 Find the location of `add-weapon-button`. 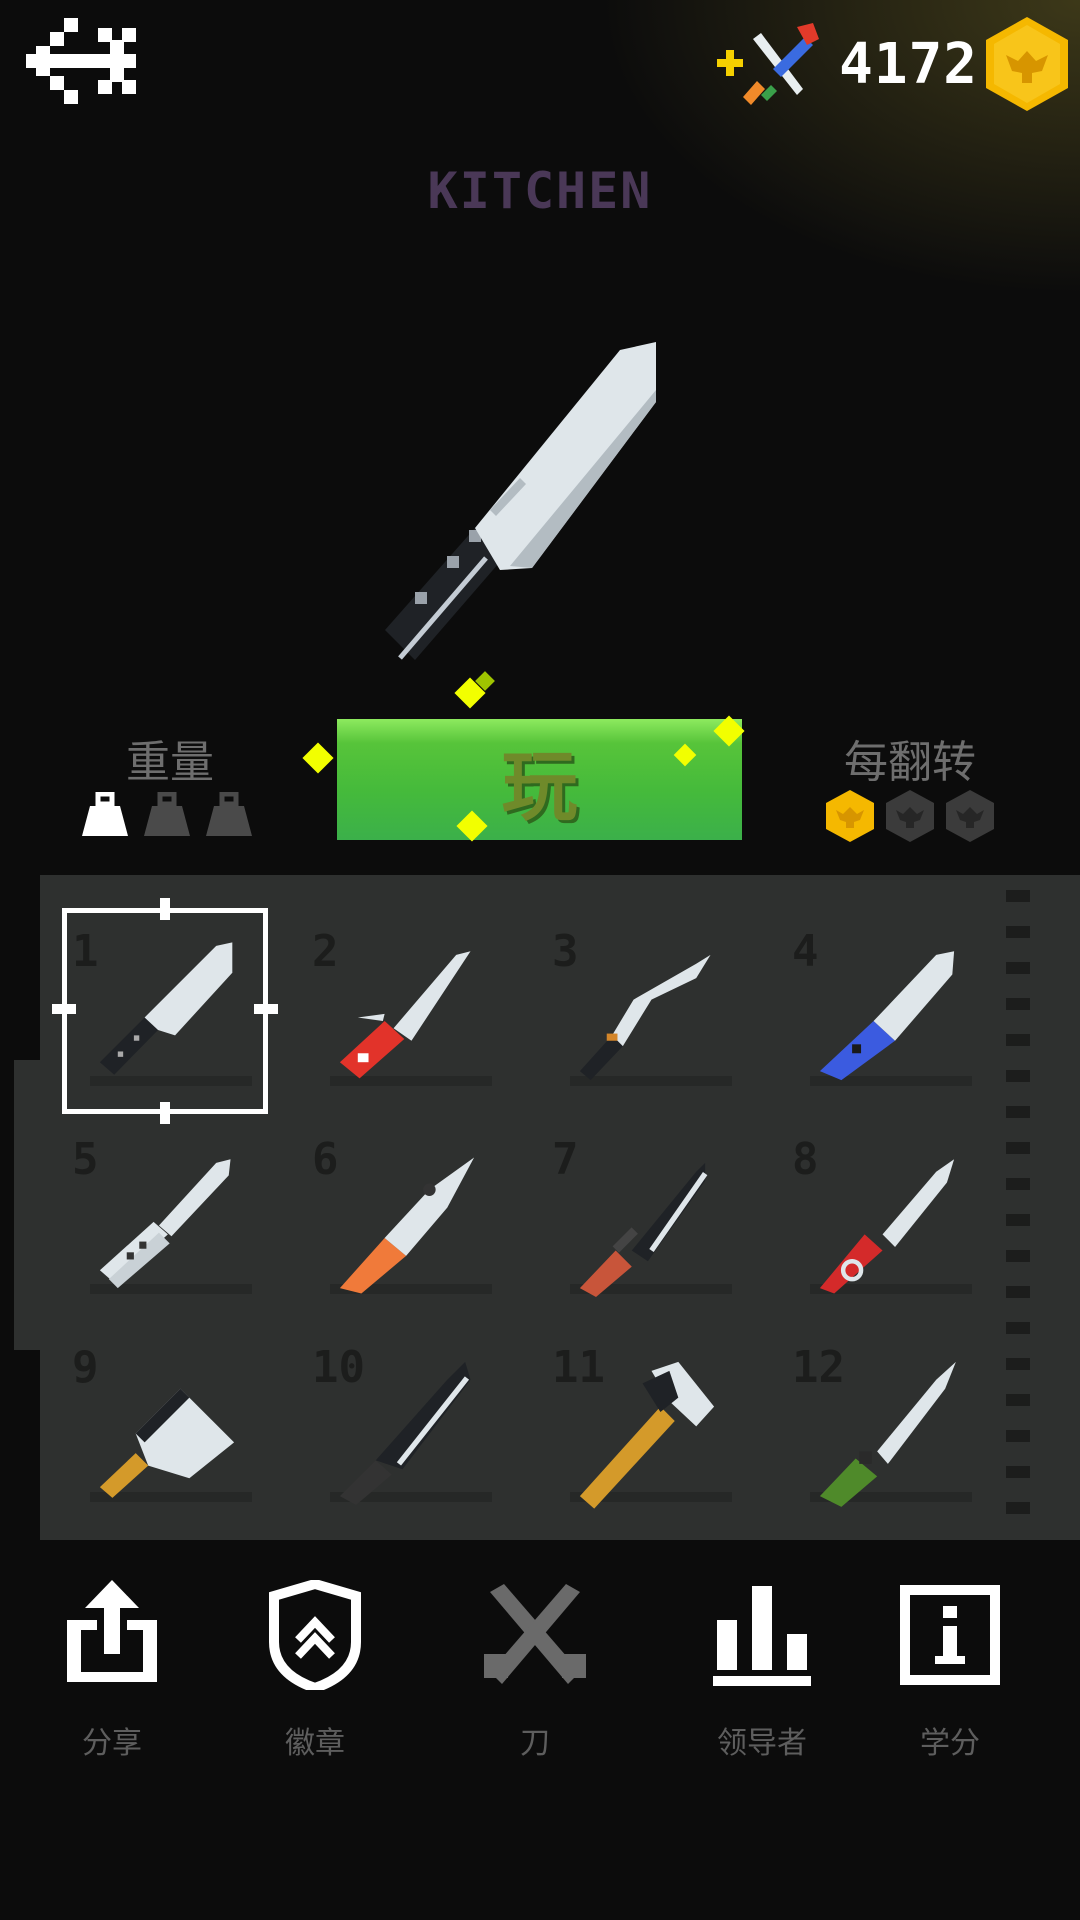

add-weapon-button is located at coordinates (768, 64).